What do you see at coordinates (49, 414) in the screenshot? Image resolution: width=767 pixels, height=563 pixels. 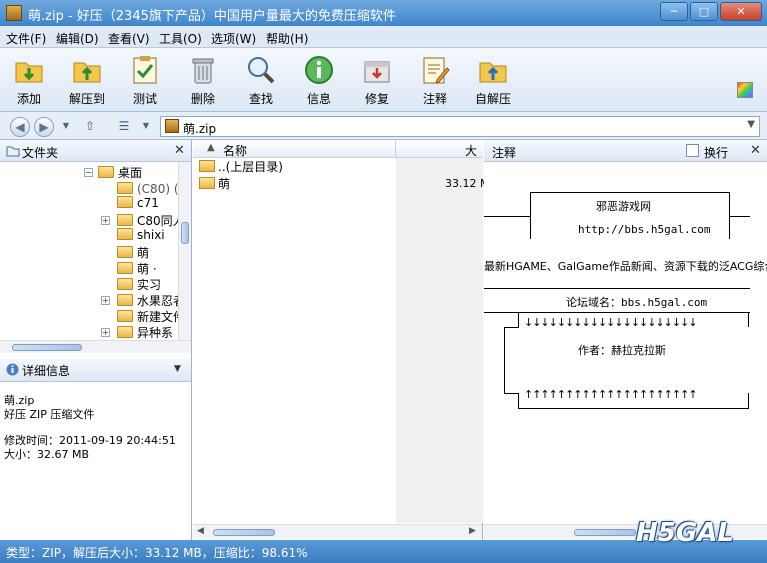 I see `details-filetype: 好压 ZIP 压缩文件` at bounding box center [49, 414].